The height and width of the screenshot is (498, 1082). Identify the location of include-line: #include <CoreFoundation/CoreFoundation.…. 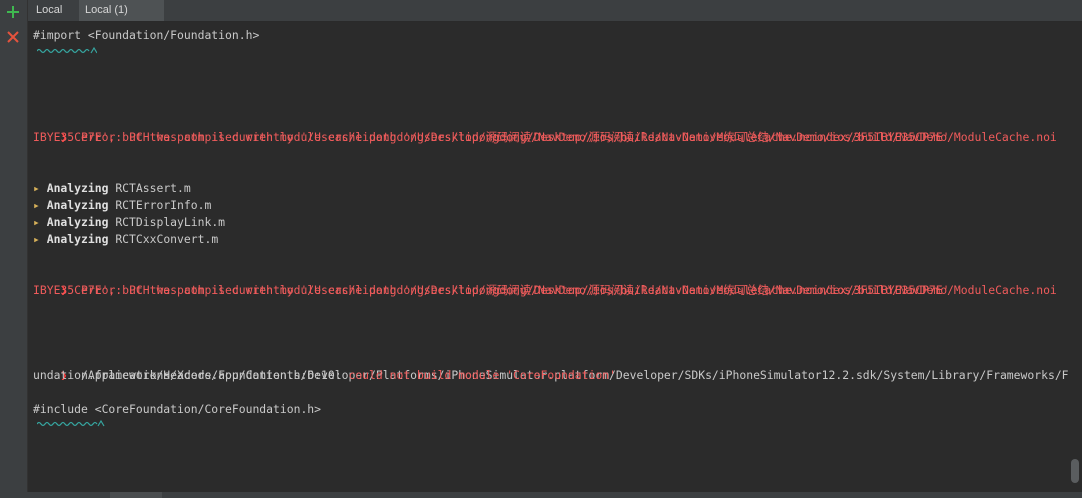
(177, 409).